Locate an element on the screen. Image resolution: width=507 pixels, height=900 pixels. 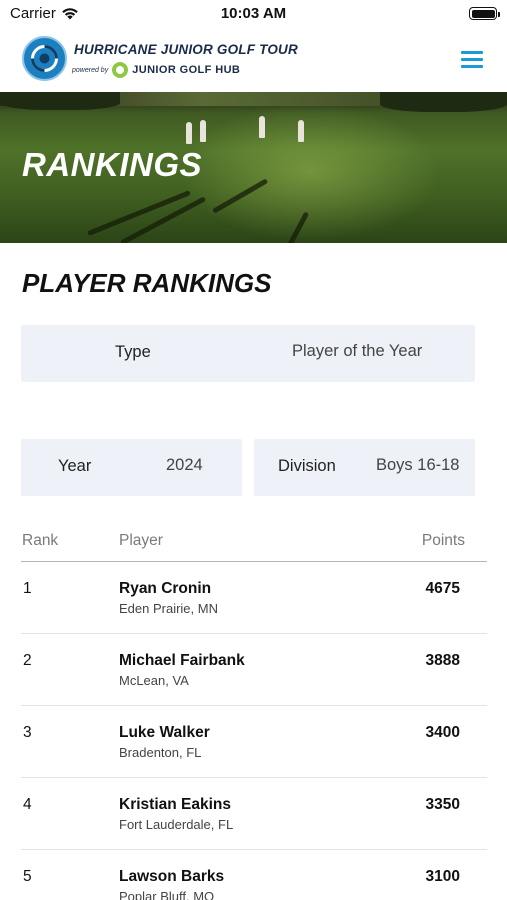
player-name: Ryan Cronin is located at coordinates (165, 589).